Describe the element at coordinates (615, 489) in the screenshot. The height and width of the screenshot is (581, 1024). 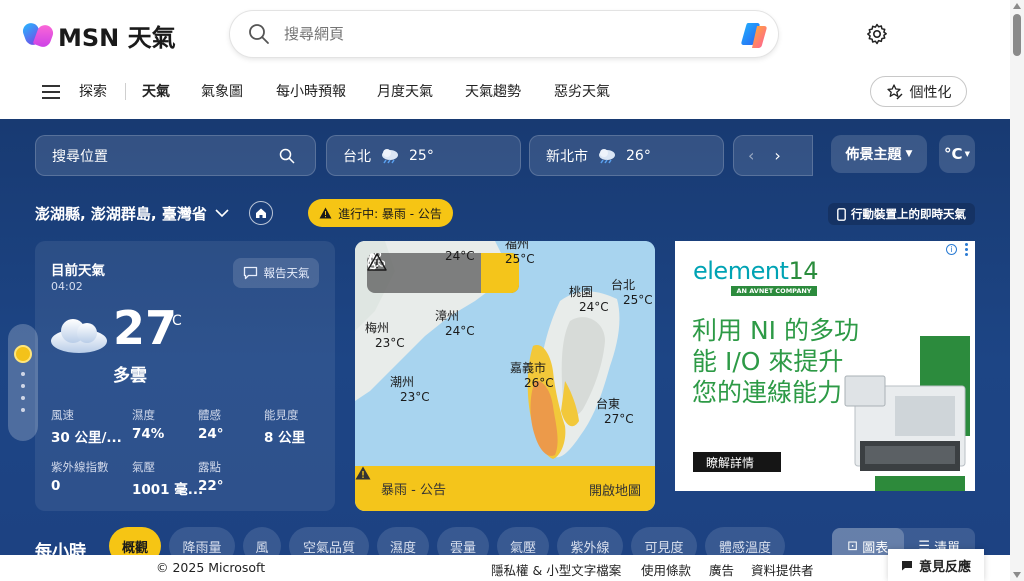
I see `open-map-link: 開啟地圖` at that location.